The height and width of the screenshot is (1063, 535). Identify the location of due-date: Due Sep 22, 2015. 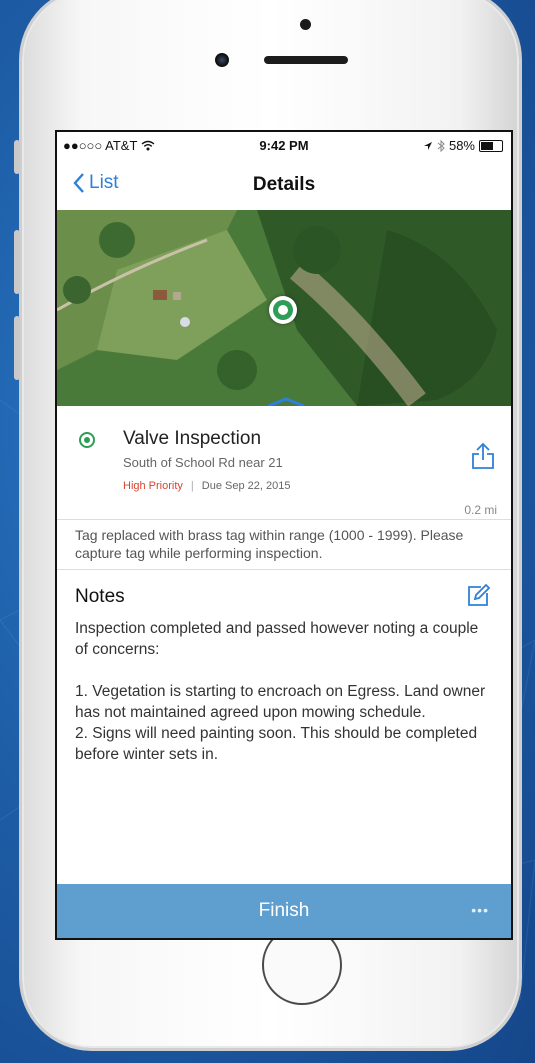
(246, 486).